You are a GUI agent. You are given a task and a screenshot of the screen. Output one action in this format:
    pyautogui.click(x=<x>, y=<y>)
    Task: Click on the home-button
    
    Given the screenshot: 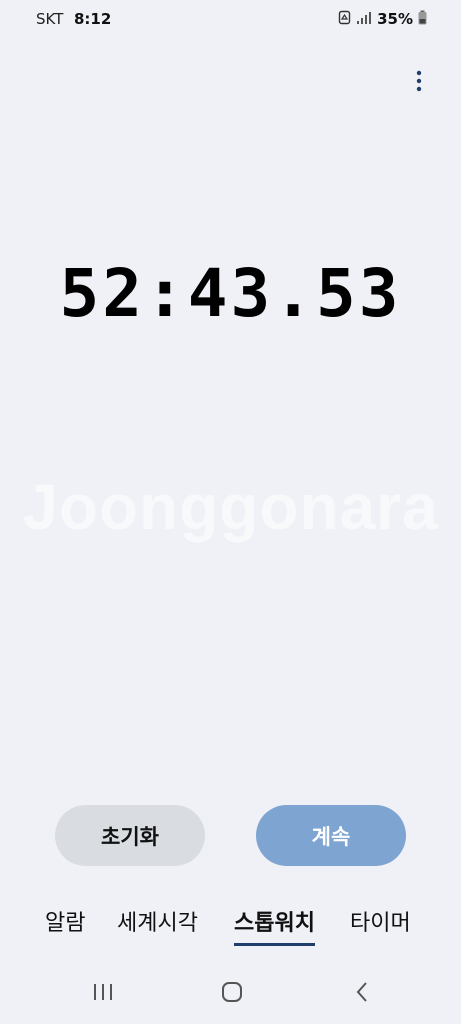 What is the action you would take?
    pyautogui.click(x=232, y=994)
    